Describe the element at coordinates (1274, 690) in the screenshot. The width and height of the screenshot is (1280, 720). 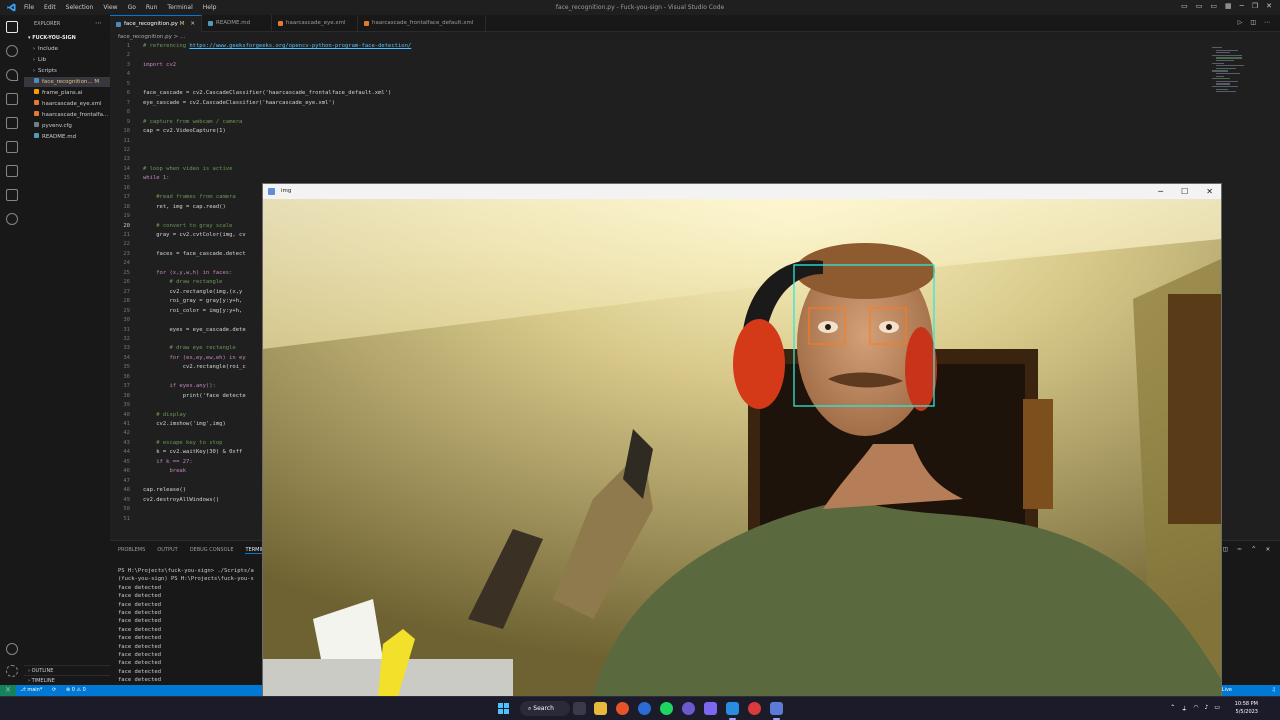
I see `notifications-bell-icon: ♫` at that location.